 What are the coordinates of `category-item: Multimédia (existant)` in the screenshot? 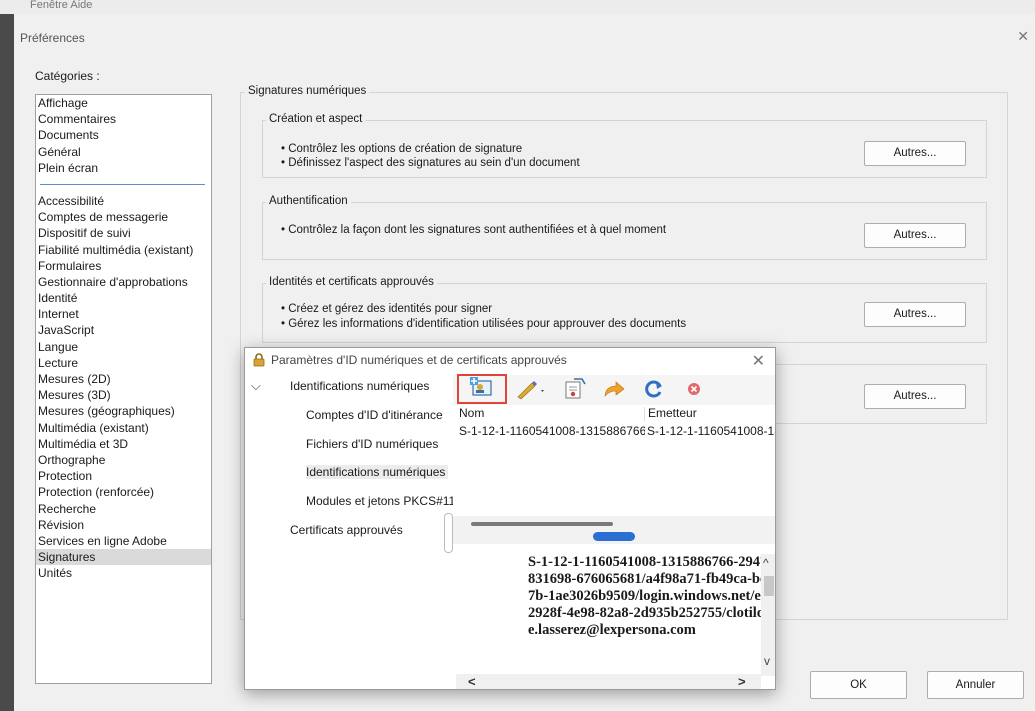 It's located at (123, 428).